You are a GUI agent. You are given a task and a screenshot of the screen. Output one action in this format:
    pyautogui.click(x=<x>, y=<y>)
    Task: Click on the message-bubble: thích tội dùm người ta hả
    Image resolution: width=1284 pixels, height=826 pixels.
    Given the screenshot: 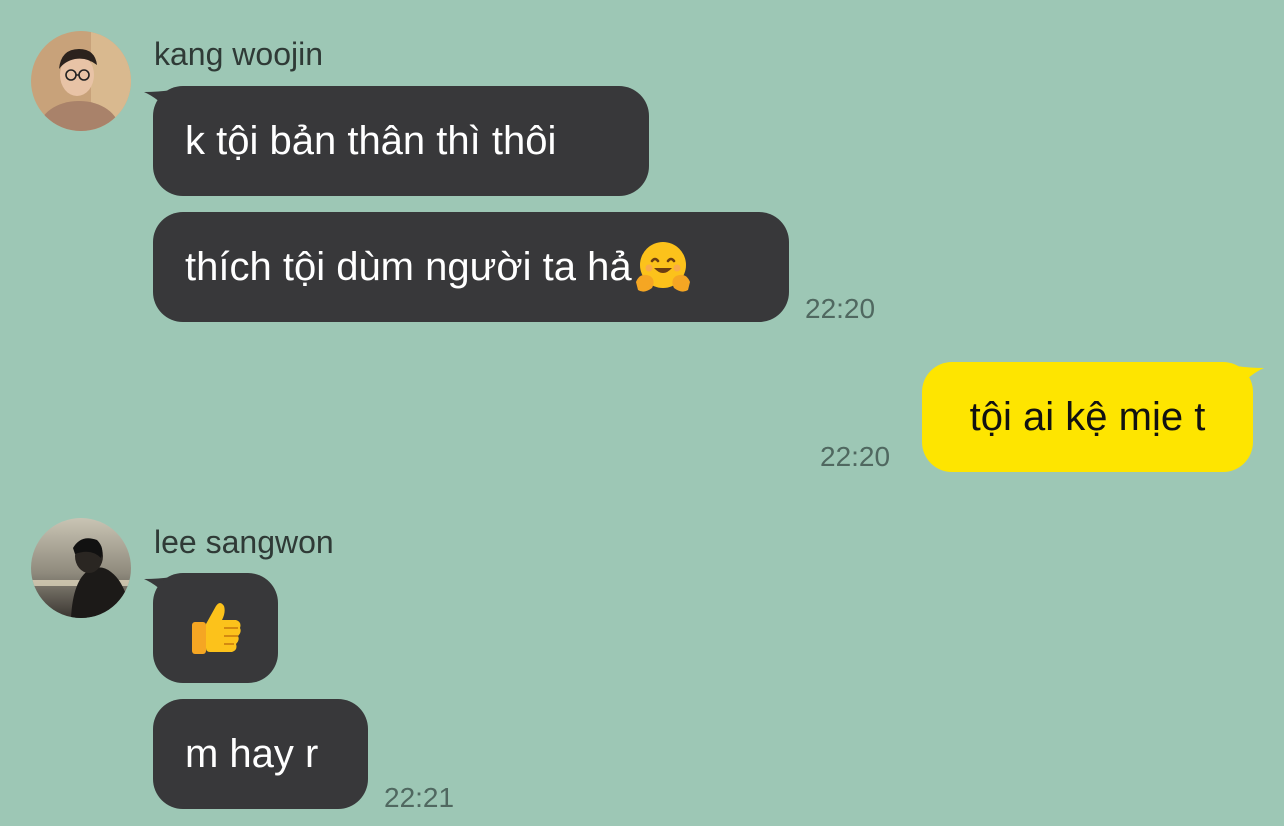 What is the action you would take?
    pyautogui.click(x=471, y=267)
    